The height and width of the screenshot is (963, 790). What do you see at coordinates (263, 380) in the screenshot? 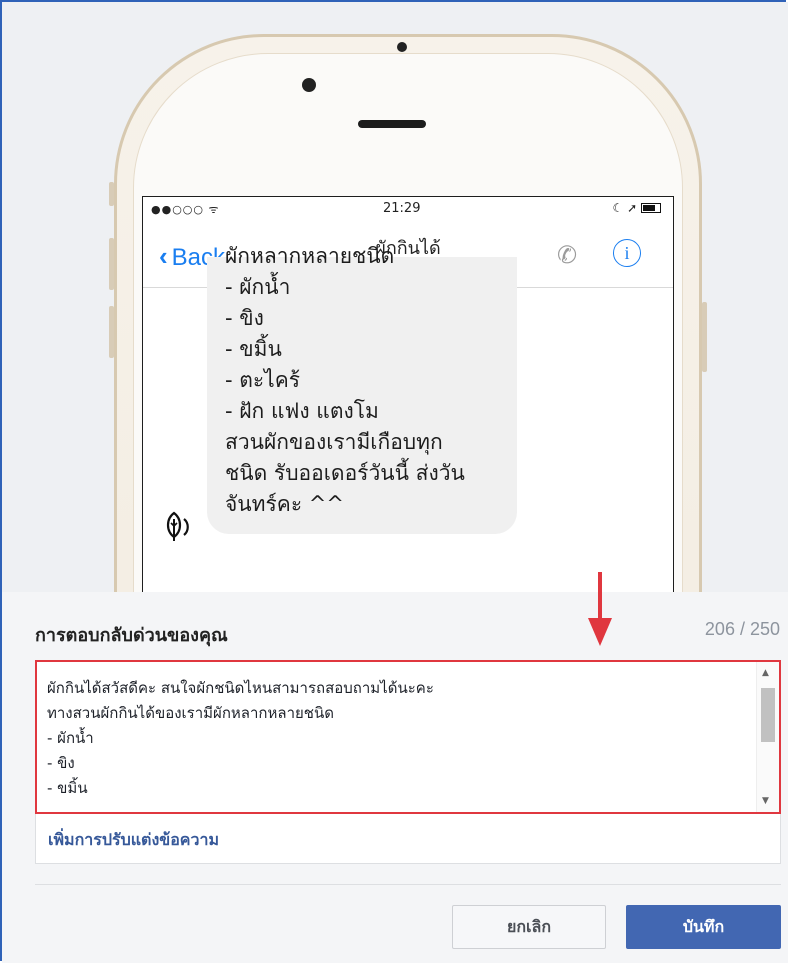
I see `bubble-line: - ตะไคร้` at bounding box center [263, 380].